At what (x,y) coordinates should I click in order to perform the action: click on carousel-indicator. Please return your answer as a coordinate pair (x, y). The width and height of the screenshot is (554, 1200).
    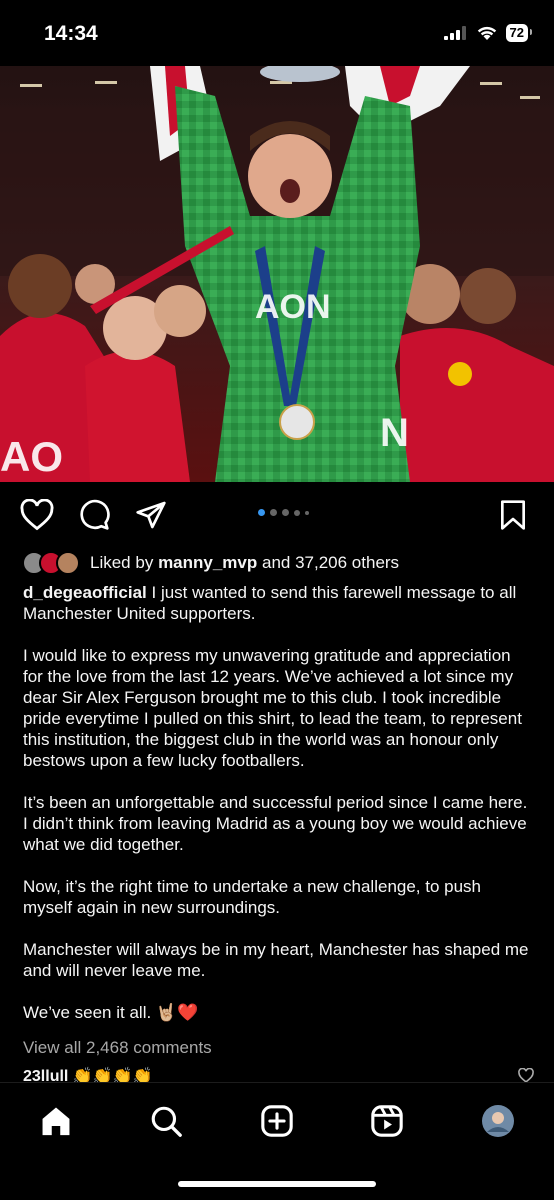
    Looking at the image, I should click on (283, 512).